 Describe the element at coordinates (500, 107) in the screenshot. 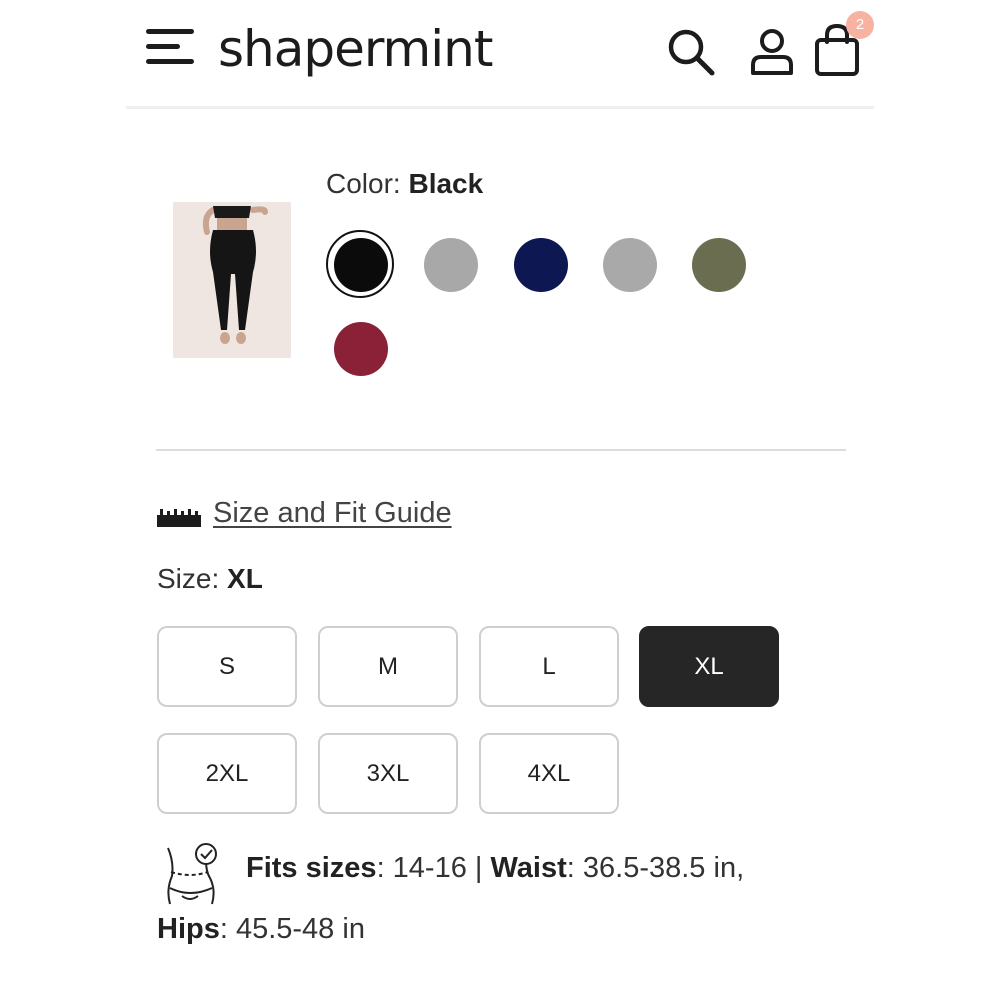

I see `header-divider` at that location.